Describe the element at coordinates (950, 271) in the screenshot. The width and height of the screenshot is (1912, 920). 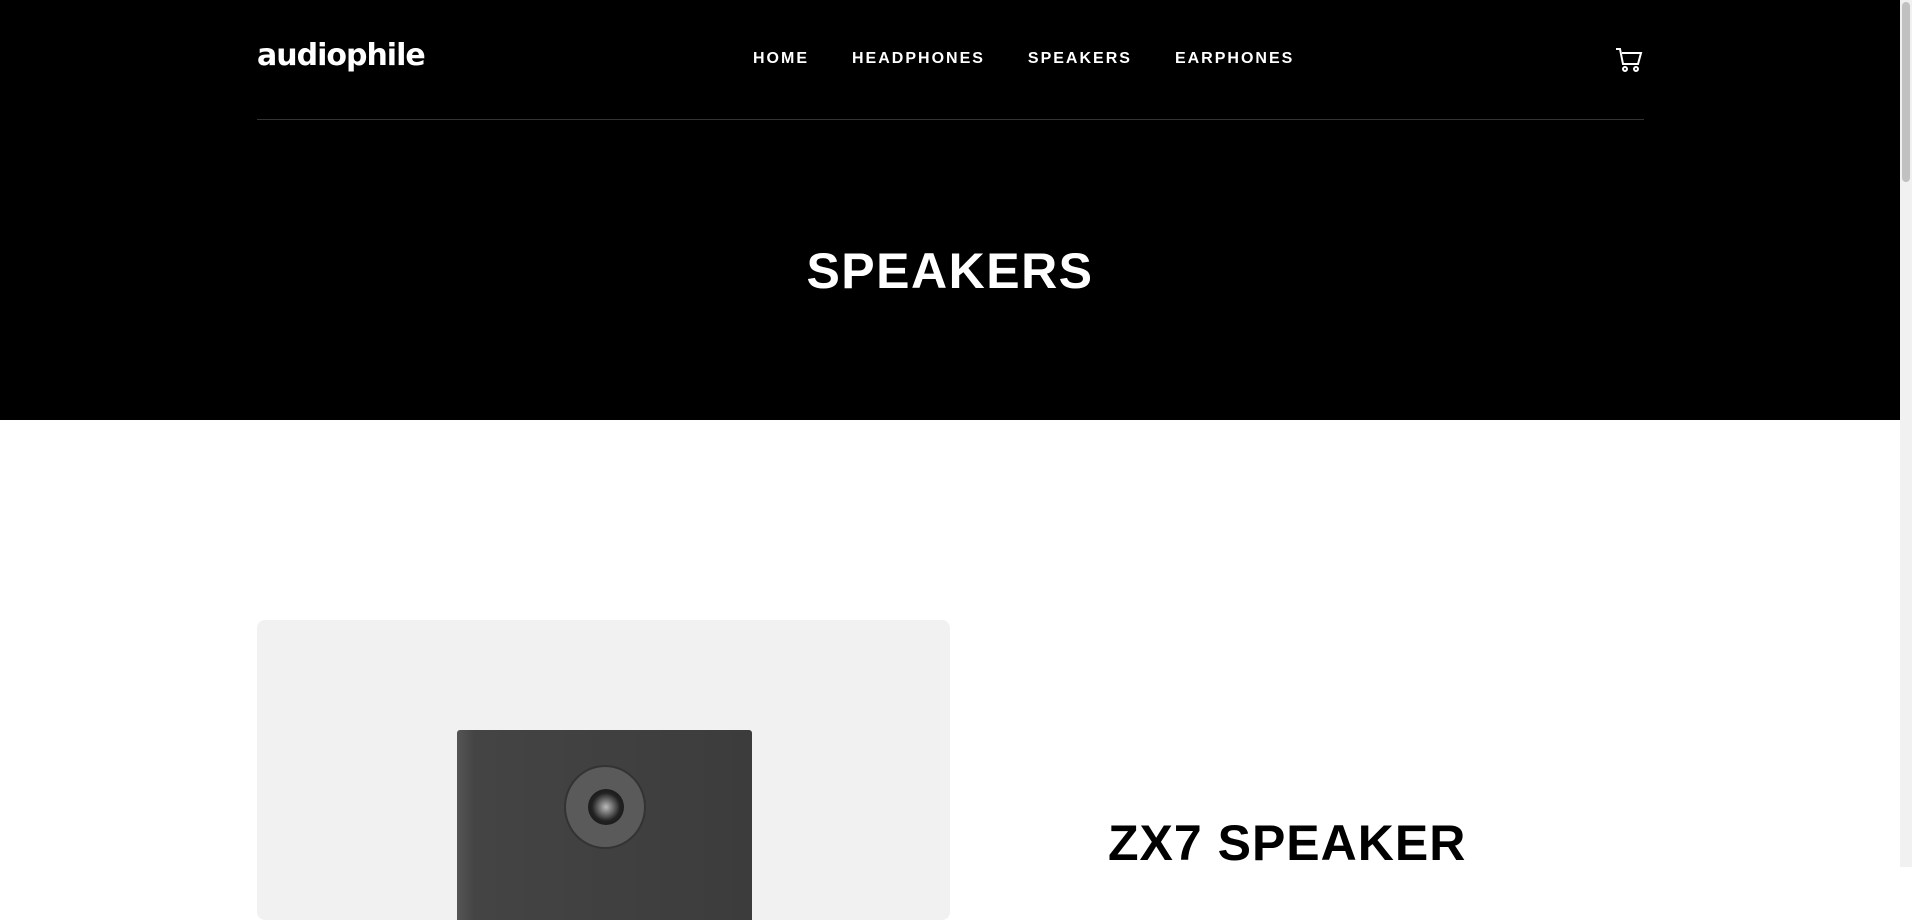
I see `page-title: SPEAKERS` at that location.